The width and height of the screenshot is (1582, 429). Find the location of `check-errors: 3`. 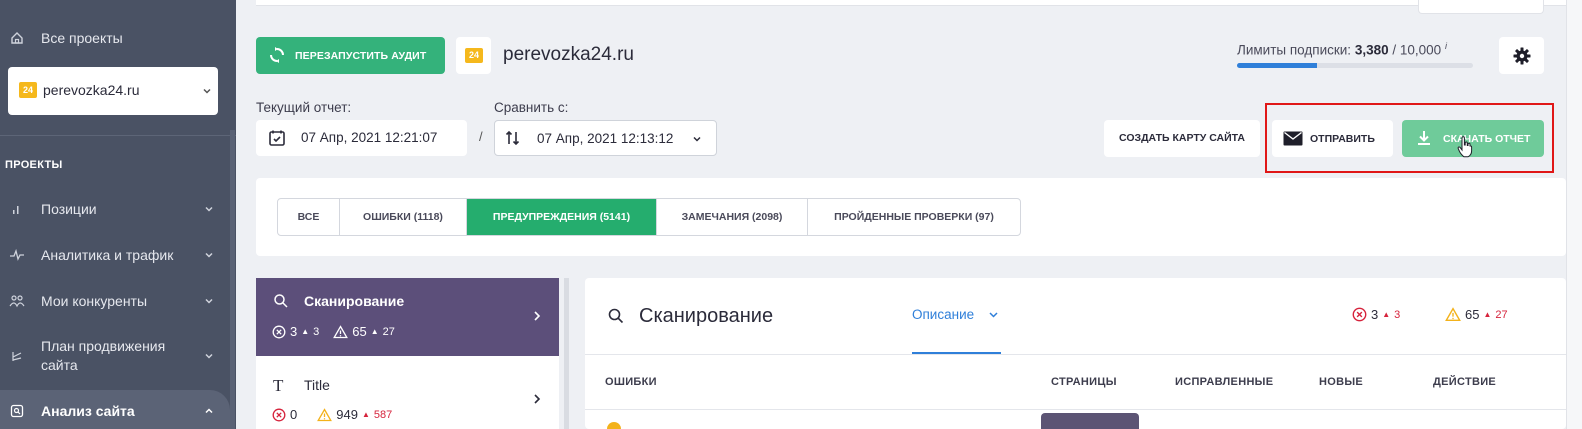

check-errors: 3 is located at coordinates (294, 331).